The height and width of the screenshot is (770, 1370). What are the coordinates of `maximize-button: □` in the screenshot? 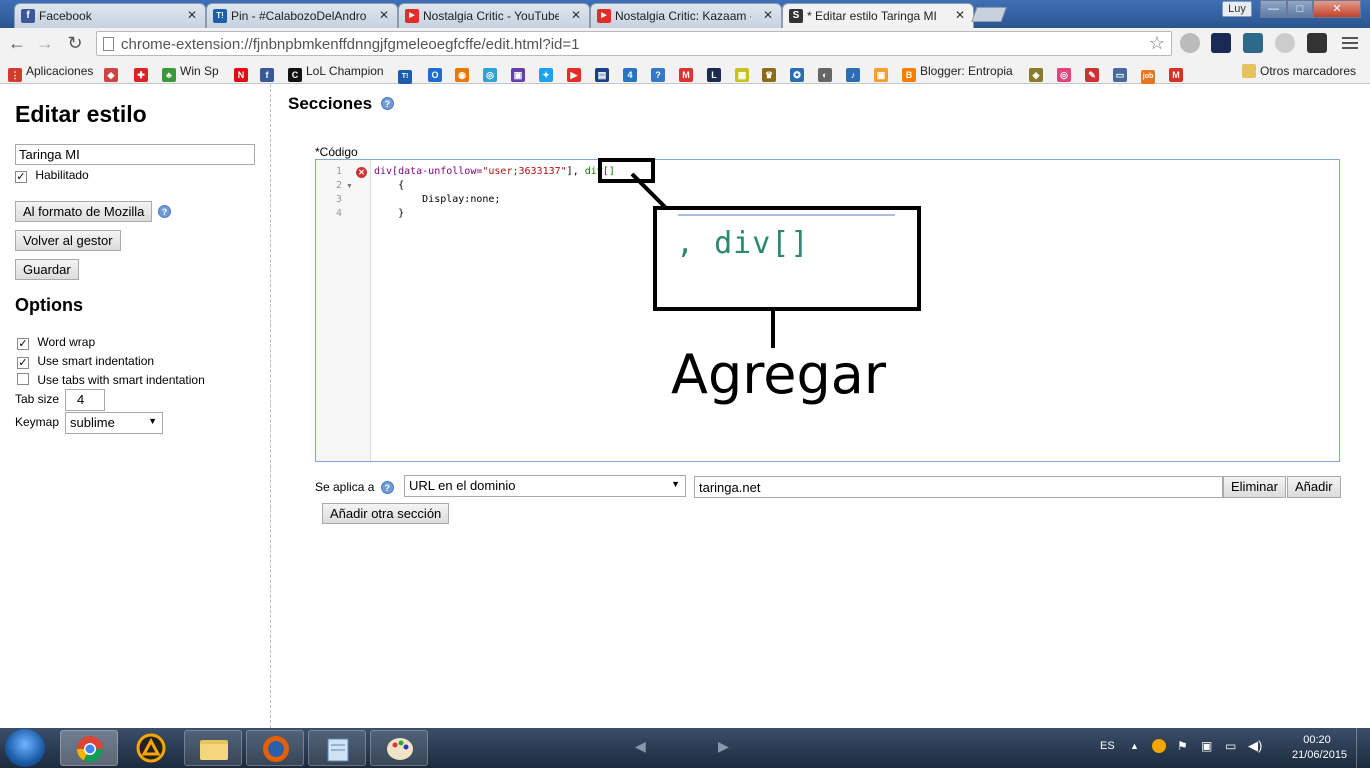 It's located at (1300, 9).